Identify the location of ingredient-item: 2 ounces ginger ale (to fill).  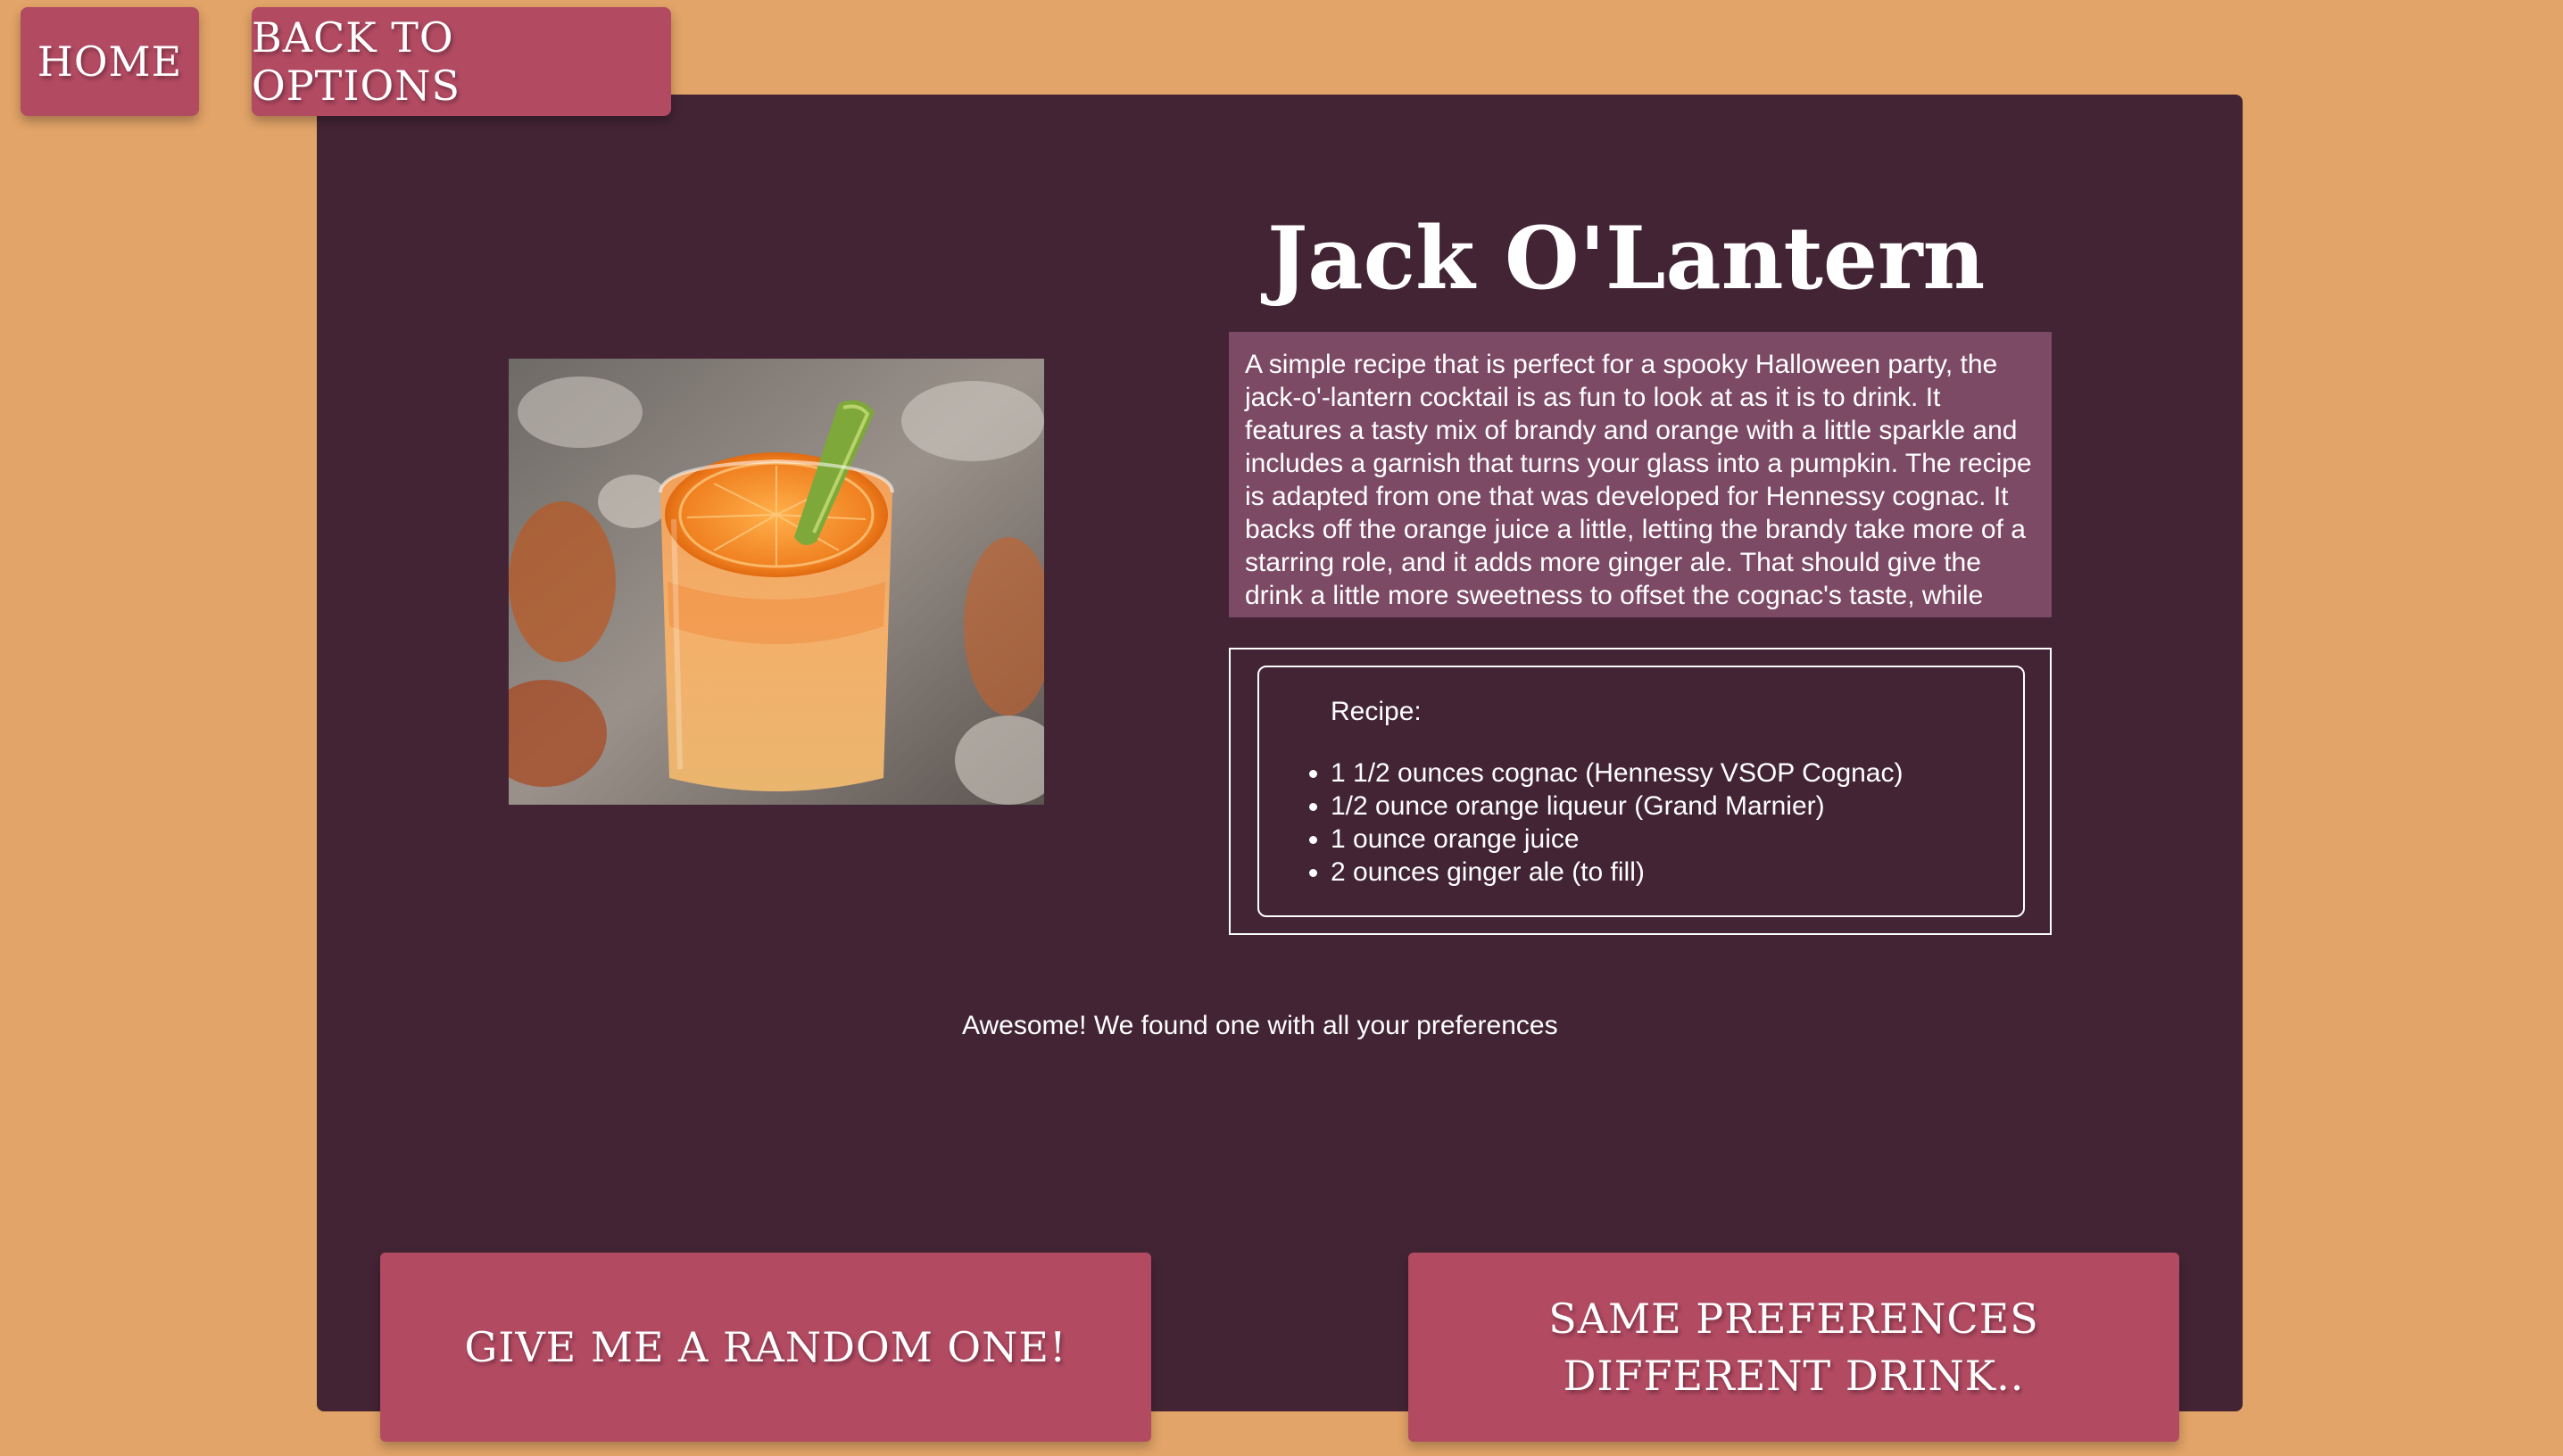
(1617, 873).